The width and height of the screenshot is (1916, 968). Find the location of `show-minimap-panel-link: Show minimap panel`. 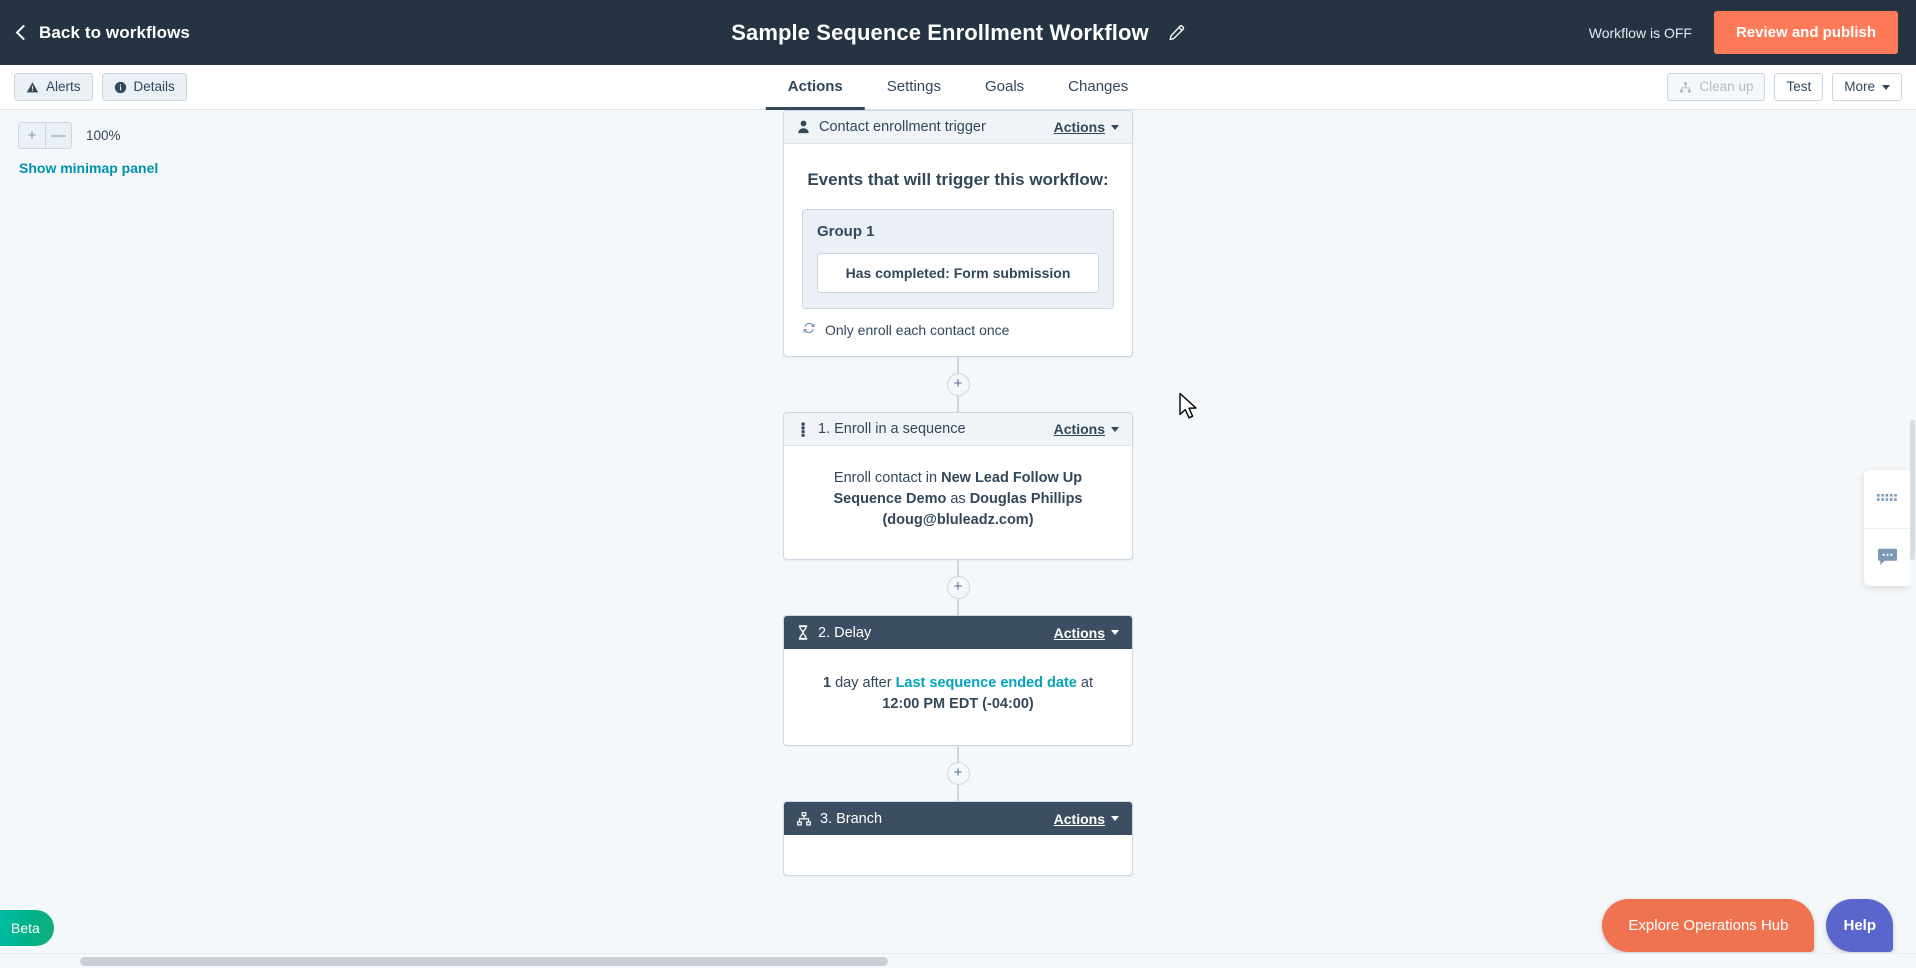

show-minimap-panel-link: Show minimap panel is located at coordinates (88, 168).